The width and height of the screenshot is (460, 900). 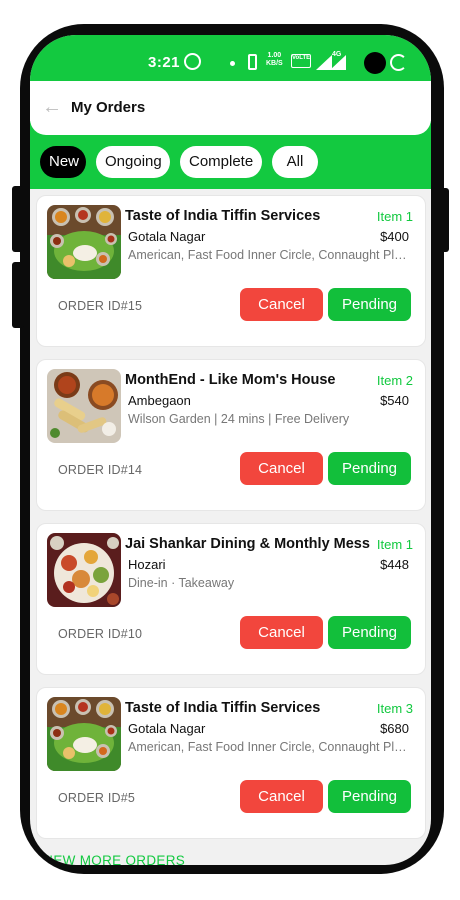 I want to click on status-bar: 3:21 1.00 KB/S VoLTE 4G, so click(x=230, y=58).